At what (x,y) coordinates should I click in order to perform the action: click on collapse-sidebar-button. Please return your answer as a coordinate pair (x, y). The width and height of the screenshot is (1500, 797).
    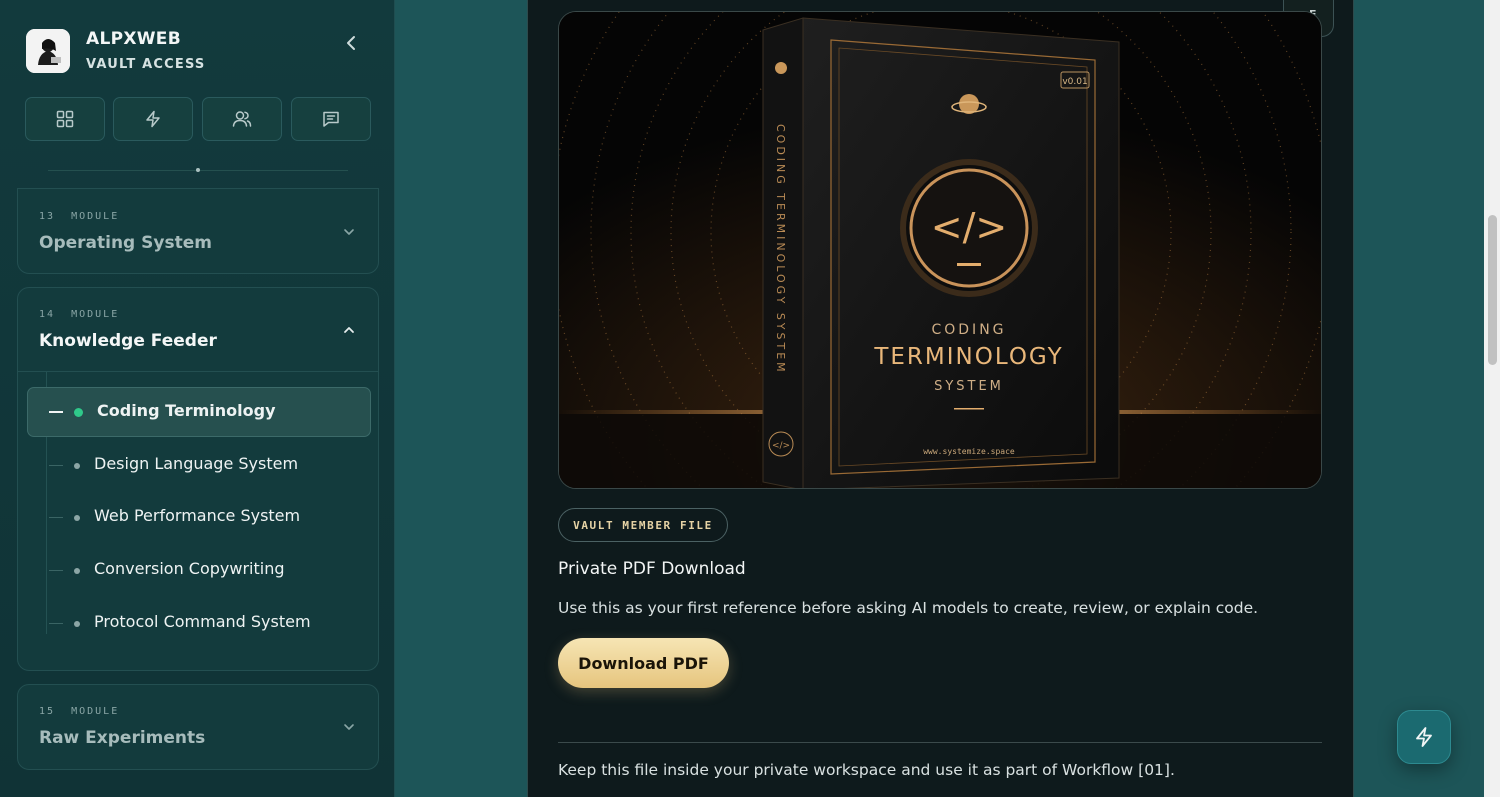
    Looking at the image, I should click on (351, 43).